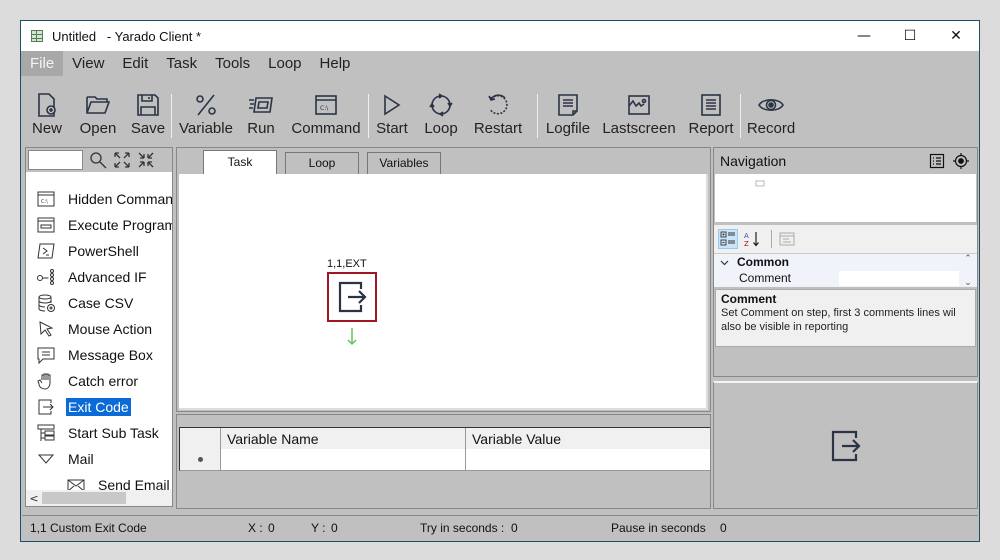  Describe the element at coordinates (968, 283) in the screenshot. I see `scroll-down-icon: ⌄` at that location.